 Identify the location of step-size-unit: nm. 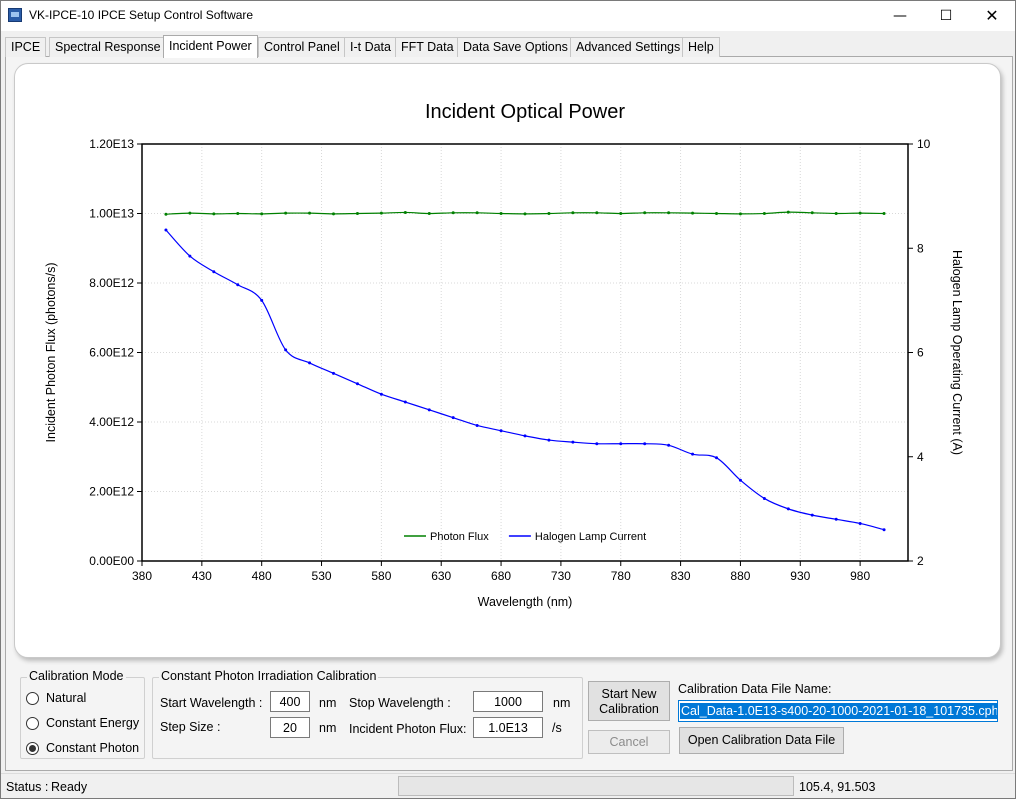
(328, 728).